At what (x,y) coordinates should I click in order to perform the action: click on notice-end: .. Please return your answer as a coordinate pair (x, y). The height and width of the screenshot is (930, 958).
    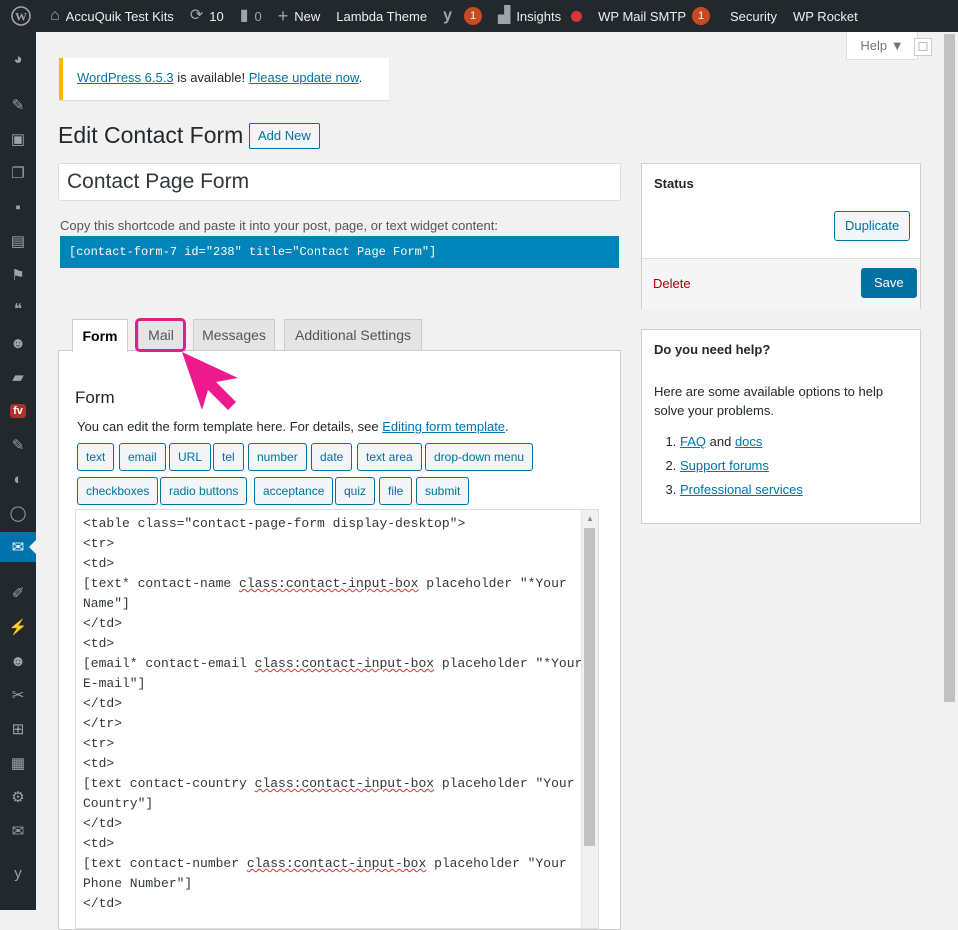
    Looking at the image, I should click on (360, 77).